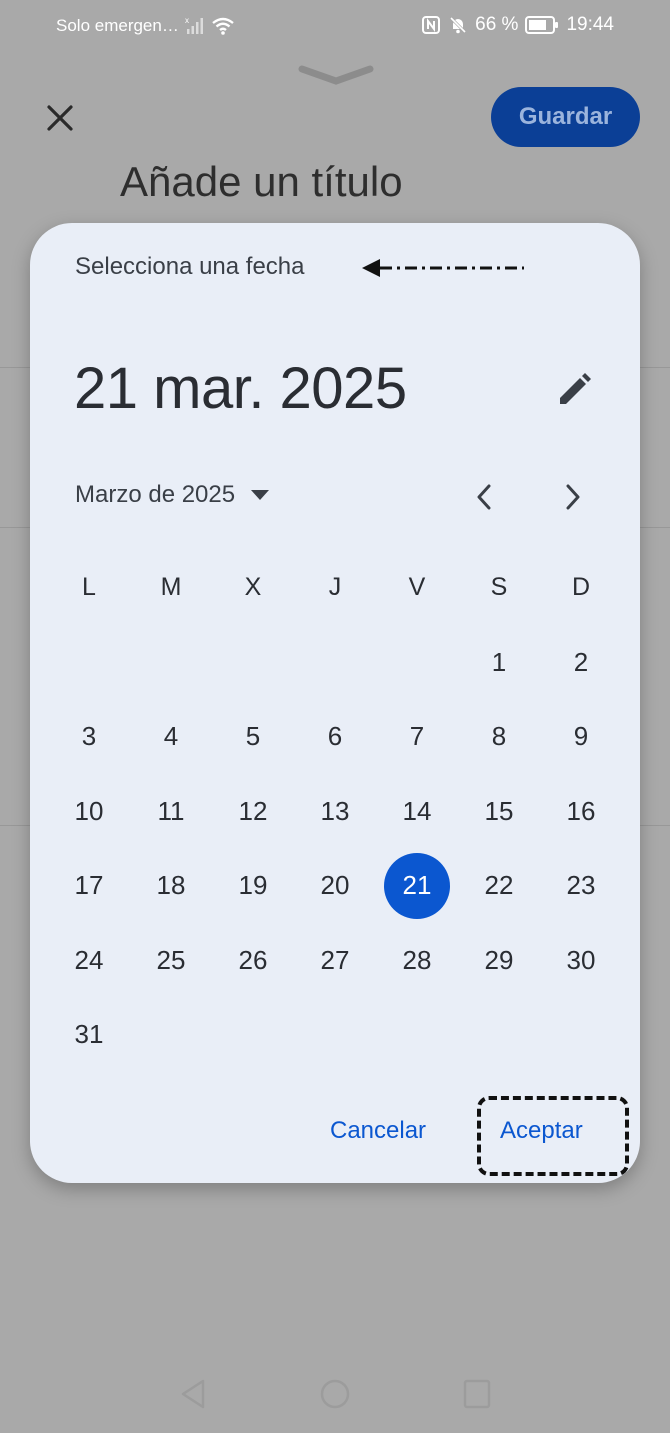 The image size is (670, 1433). I want to click on day-cell: 14, so click(417, 811).